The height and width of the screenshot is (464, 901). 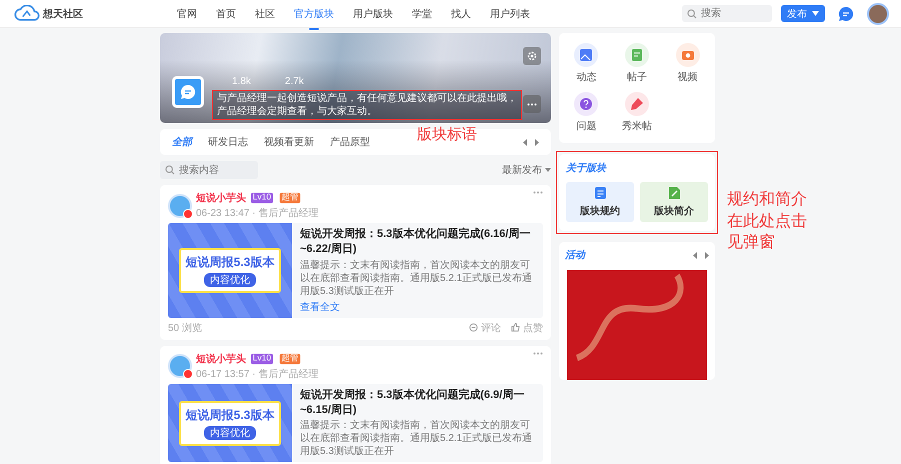 I want to click on content-search-field: 搜索内容, so click(x=209, y=170).